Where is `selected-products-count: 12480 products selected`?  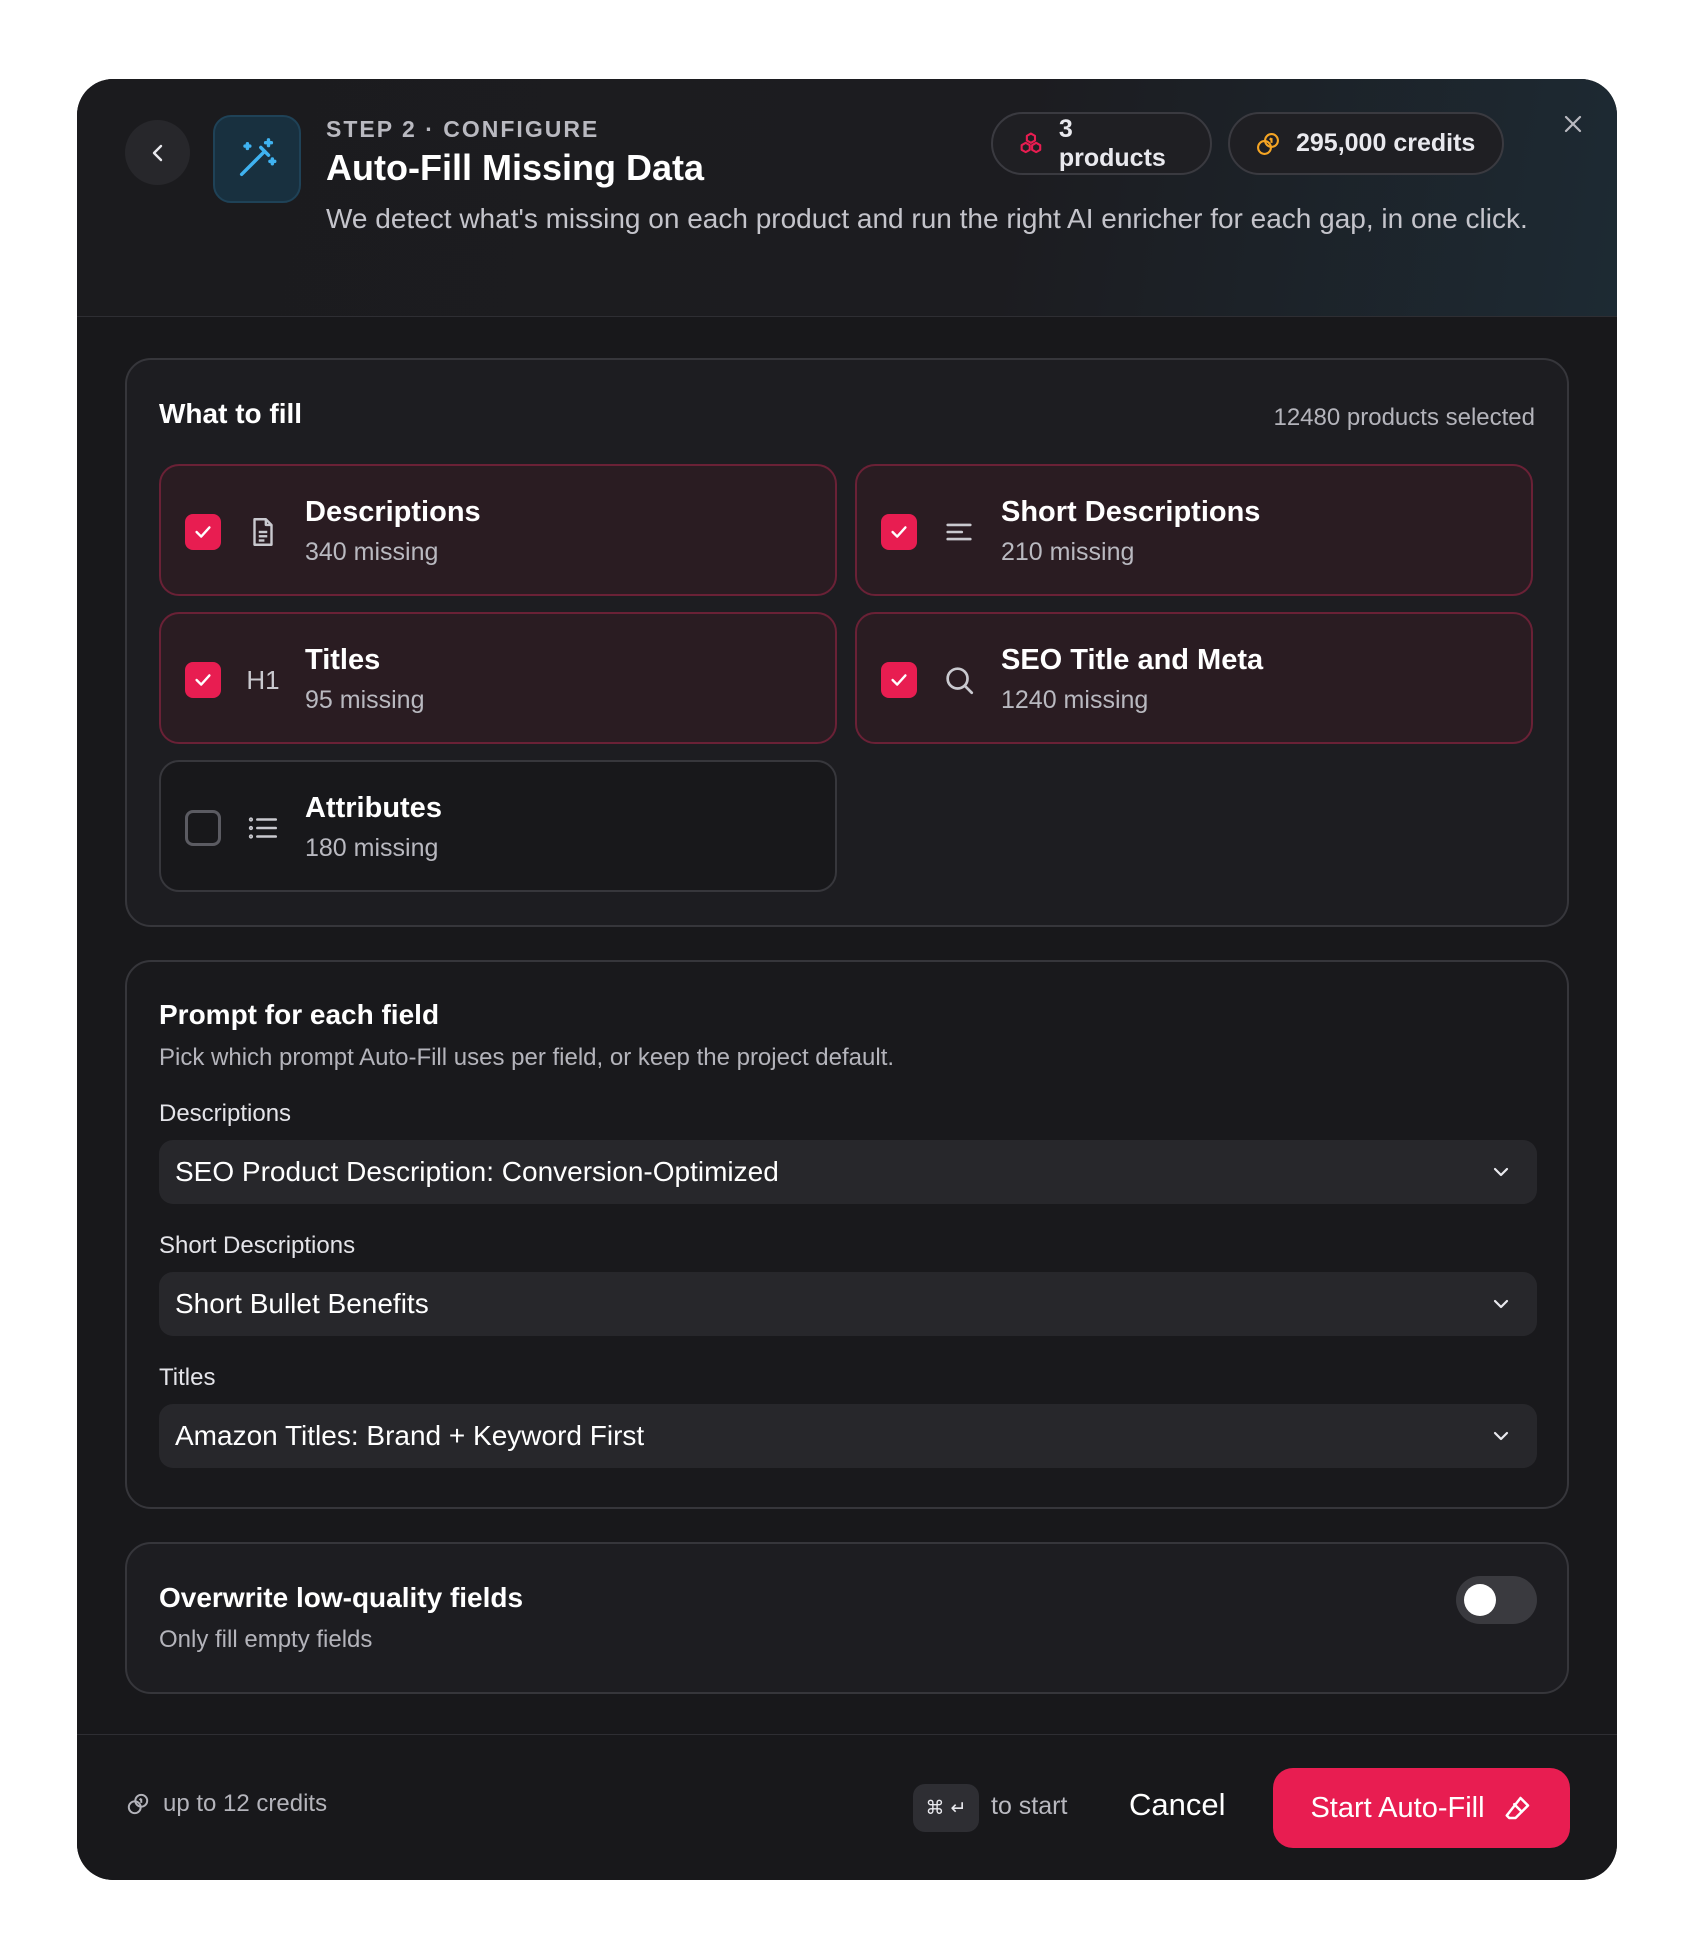 selected-products-count: 12480 products selected is located at coordinates (1404, 417).